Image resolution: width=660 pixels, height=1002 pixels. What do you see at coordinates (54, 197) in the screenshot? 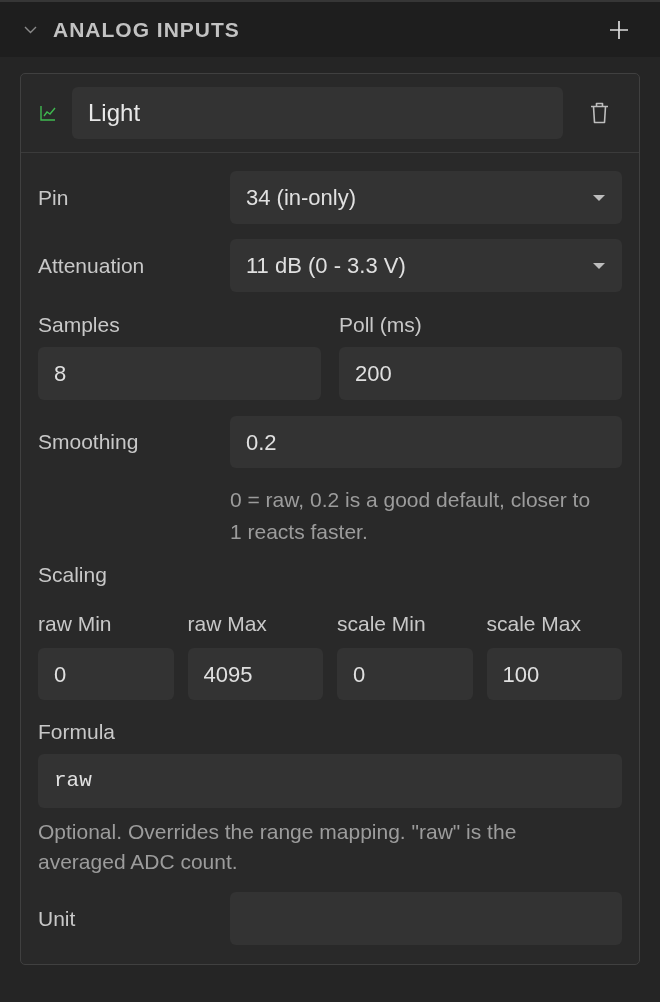
I see `field-label: Pin` at bounding box center [54, 197].